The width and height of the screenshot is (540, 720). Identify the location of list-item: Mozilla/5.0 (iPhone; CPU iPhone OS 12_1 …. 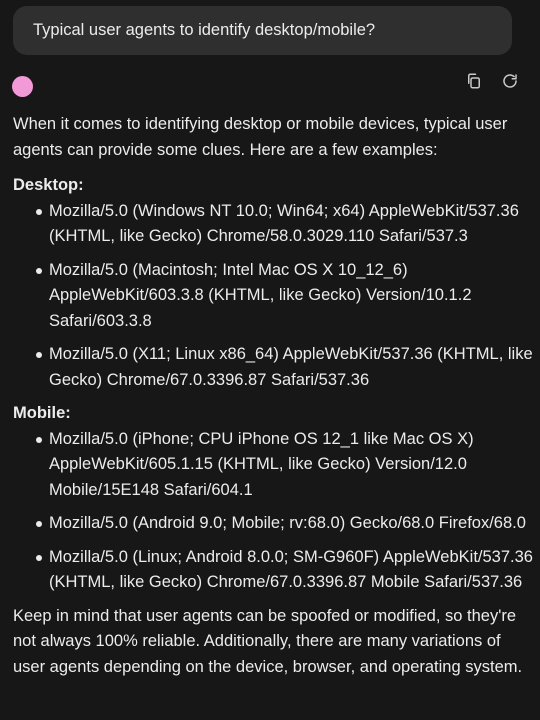
(273, 465).